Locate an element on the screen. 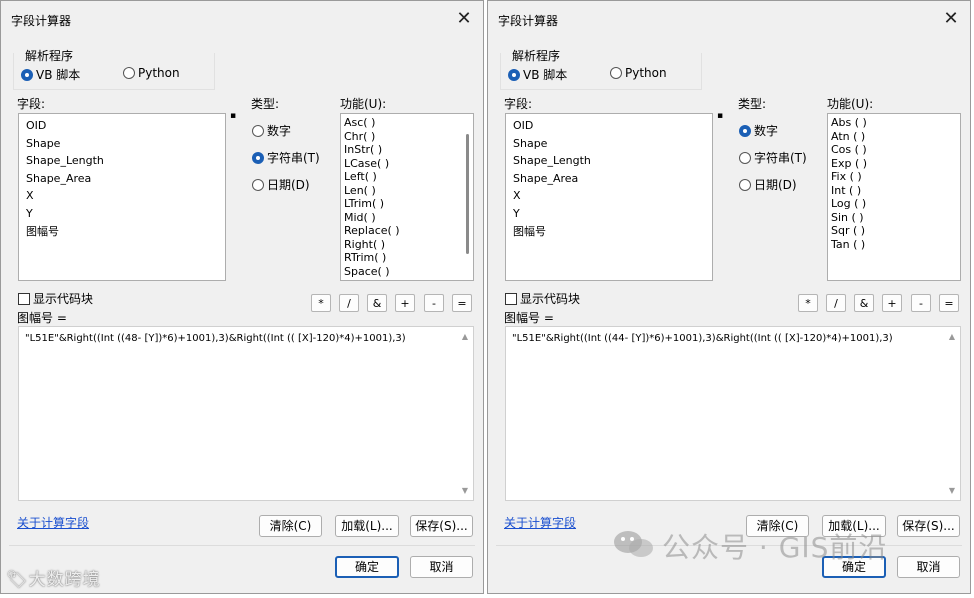  function-item: Exp ( ) is located at coordinates (894, 164).